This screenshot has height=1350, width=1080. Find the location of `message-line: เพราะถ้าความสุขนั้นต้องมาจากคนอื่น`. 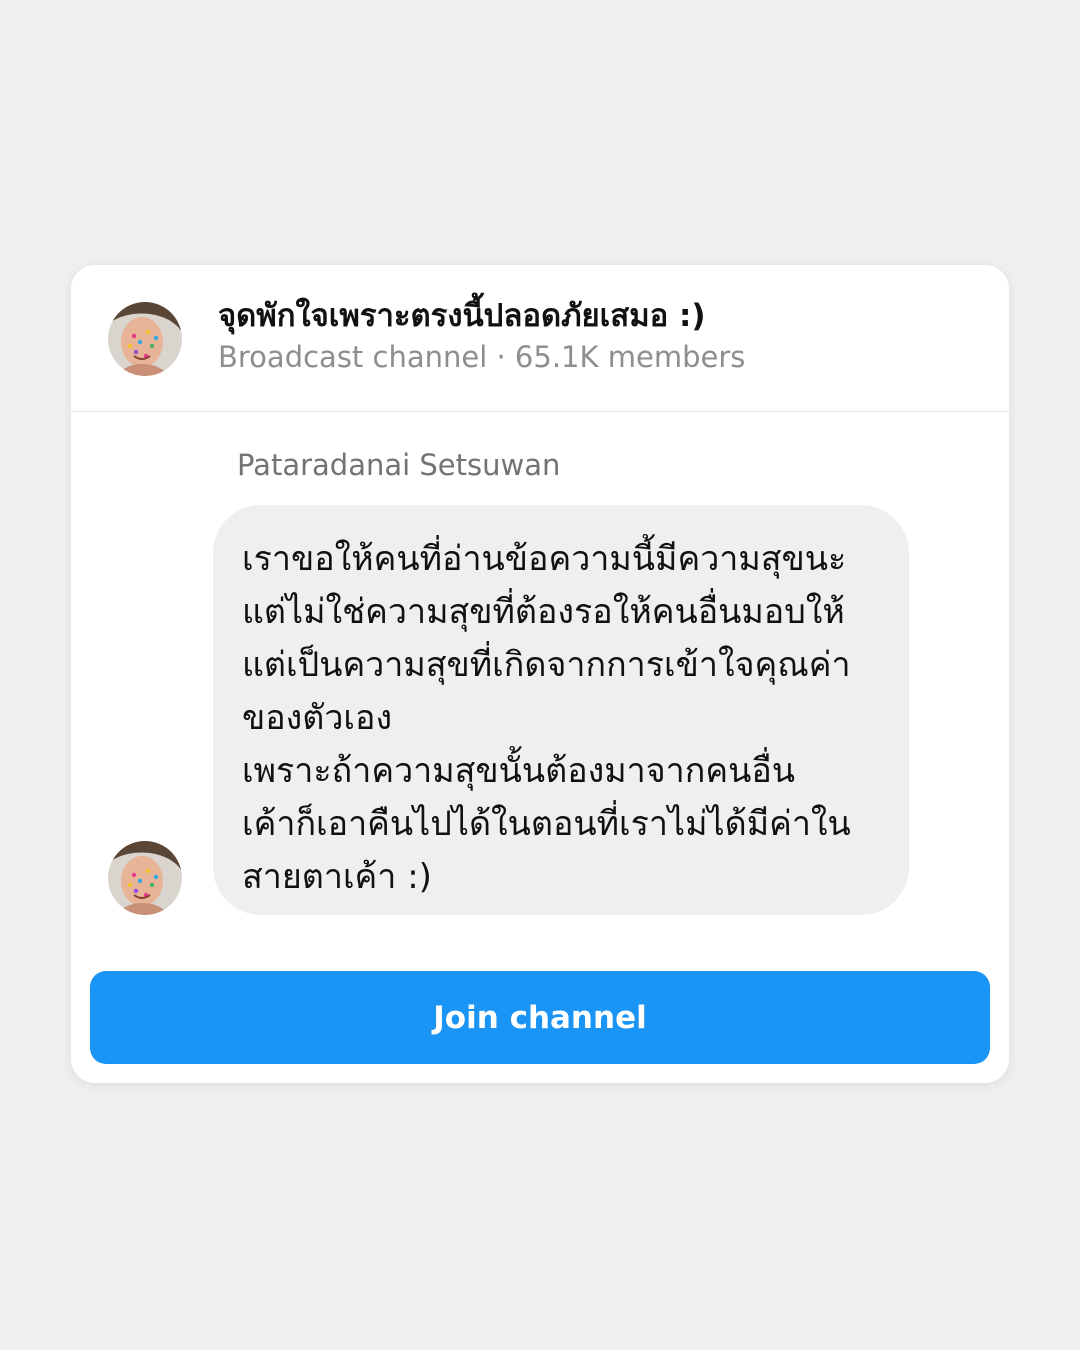

message-line: เพราะถ้าความสุขนั้นต้องมาจากคนอื่น is located at coordinates (518, 771).